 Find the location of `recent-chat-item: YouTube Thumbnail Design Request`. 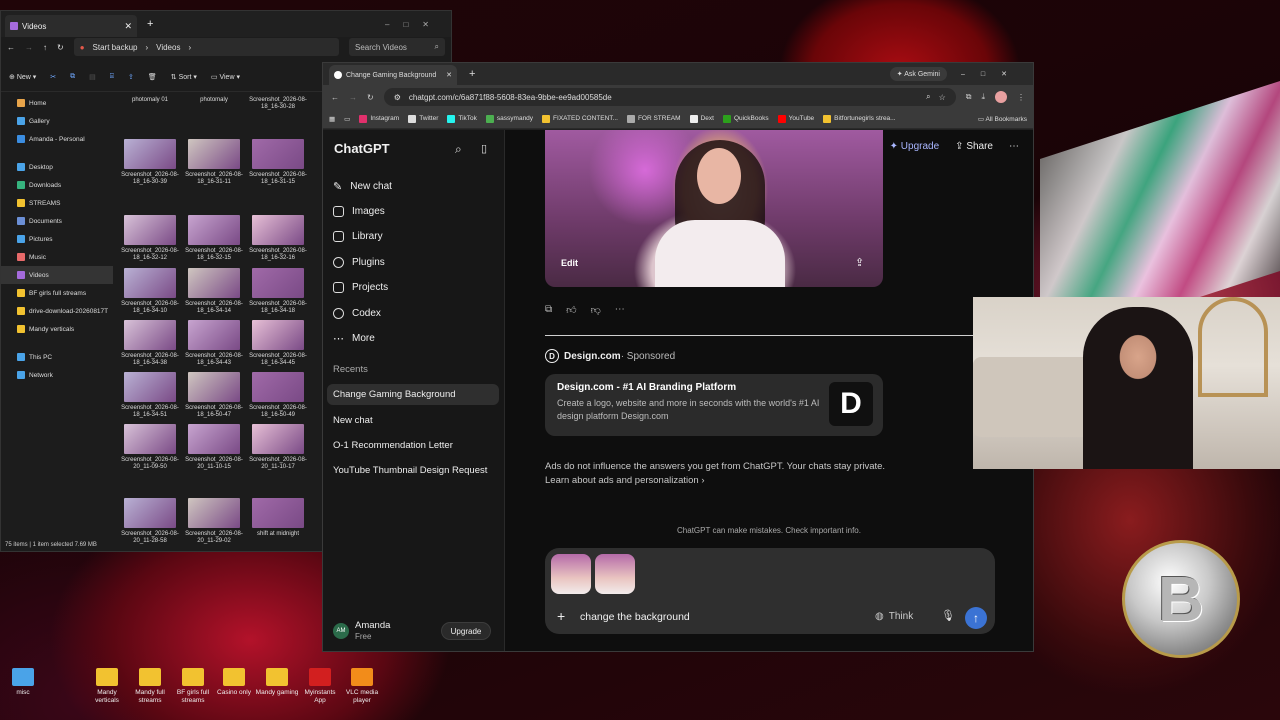

recent-chat-item: YouTube Thumbnail Design Request is located at coordinates (413, 470).